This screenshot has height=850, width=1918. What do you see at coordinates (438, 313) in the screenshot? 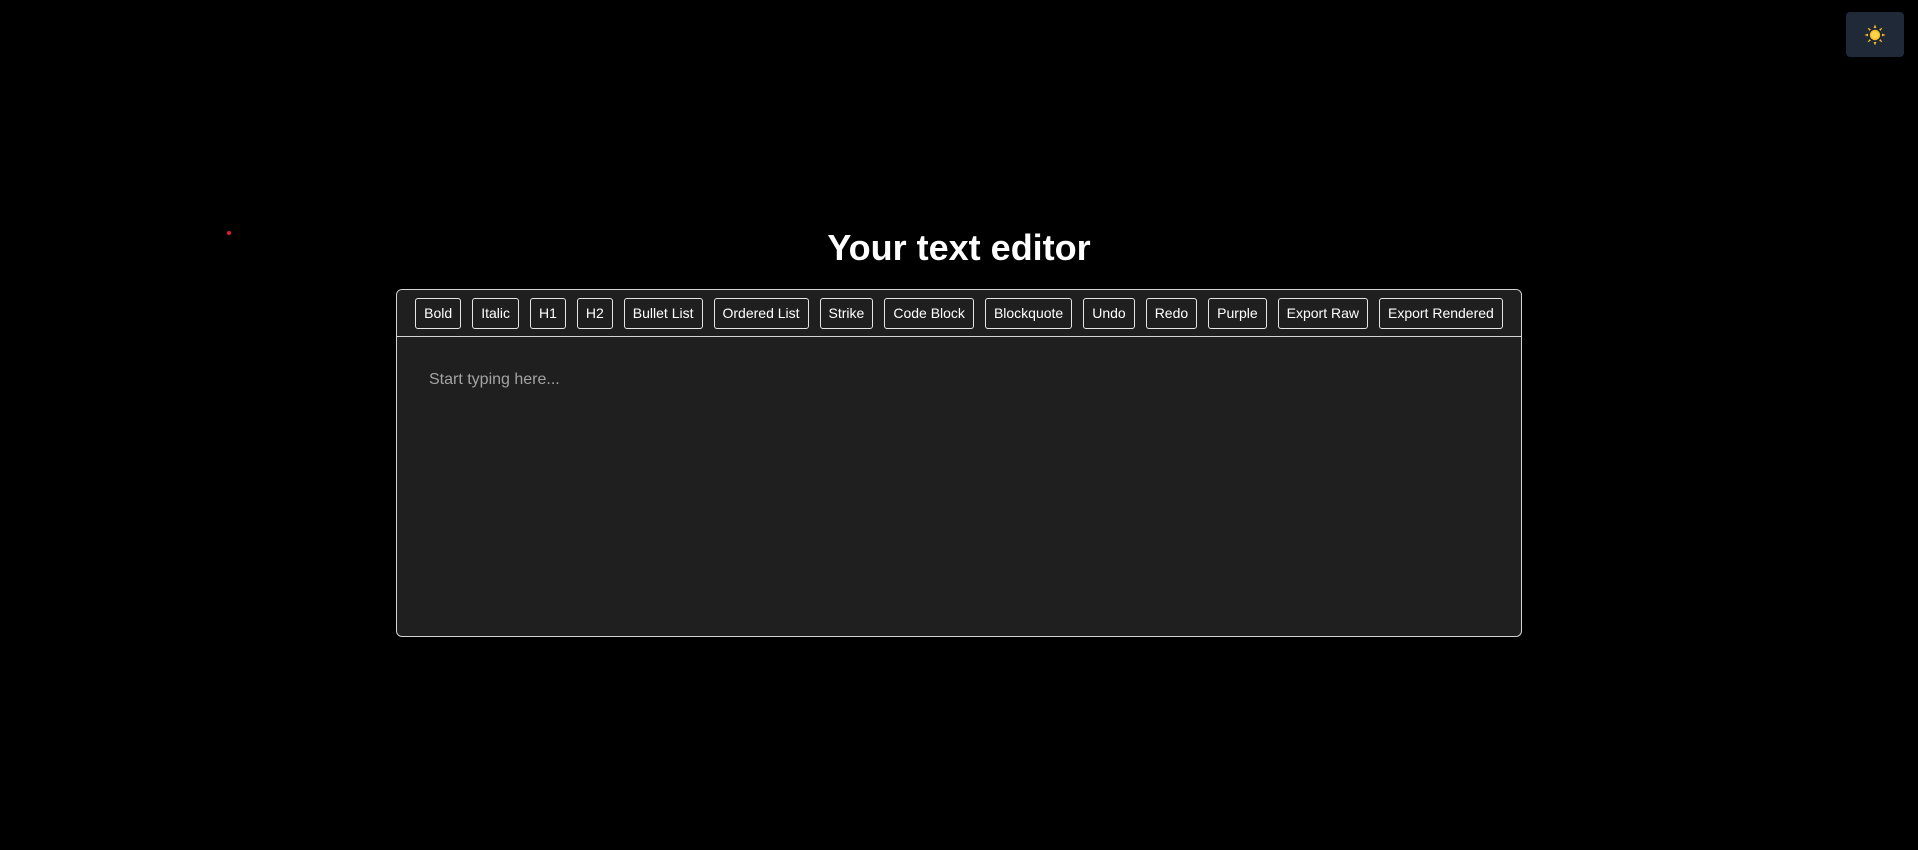
I see `bold-button: Bold` at bounding box center [438, 313].